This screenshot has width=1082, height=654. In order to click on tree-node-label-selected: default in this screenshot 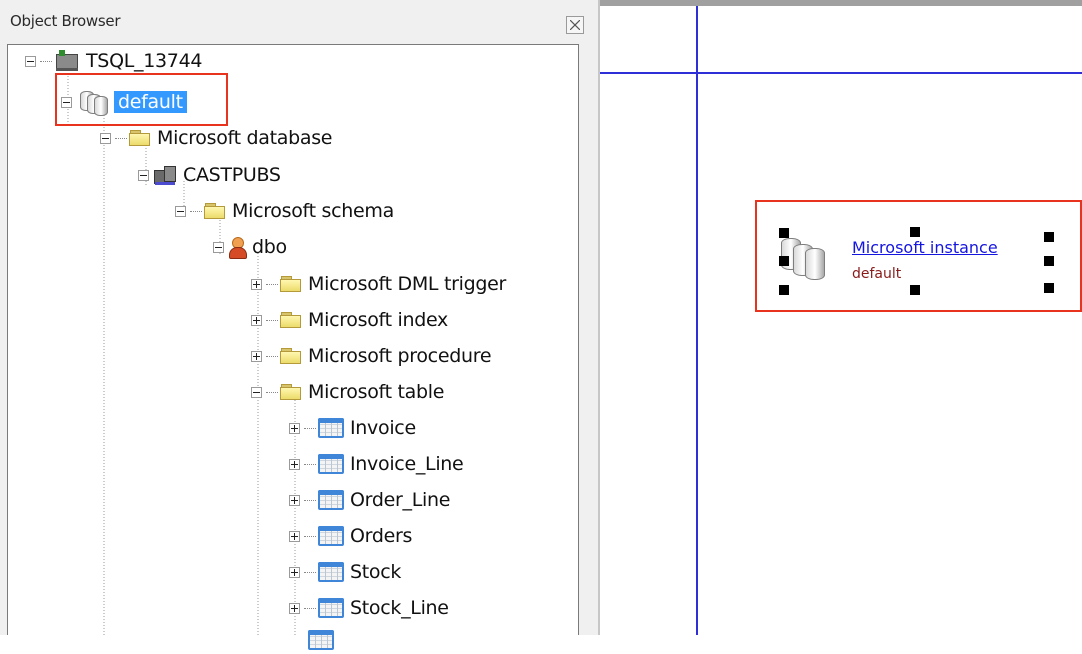, I will do `click(150, 102)`.